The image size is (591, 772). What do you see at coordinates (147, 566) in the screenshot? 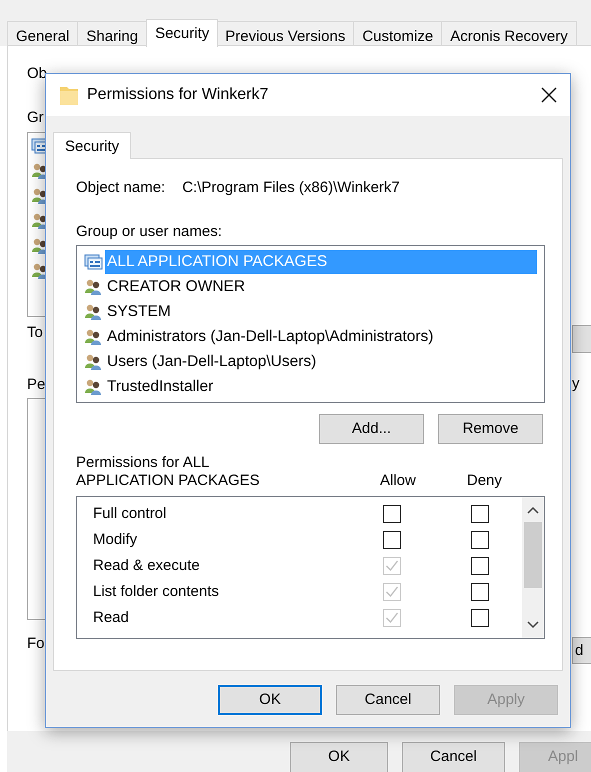
I see `permission-name: Read & execute` at bounding box center [147, 566].